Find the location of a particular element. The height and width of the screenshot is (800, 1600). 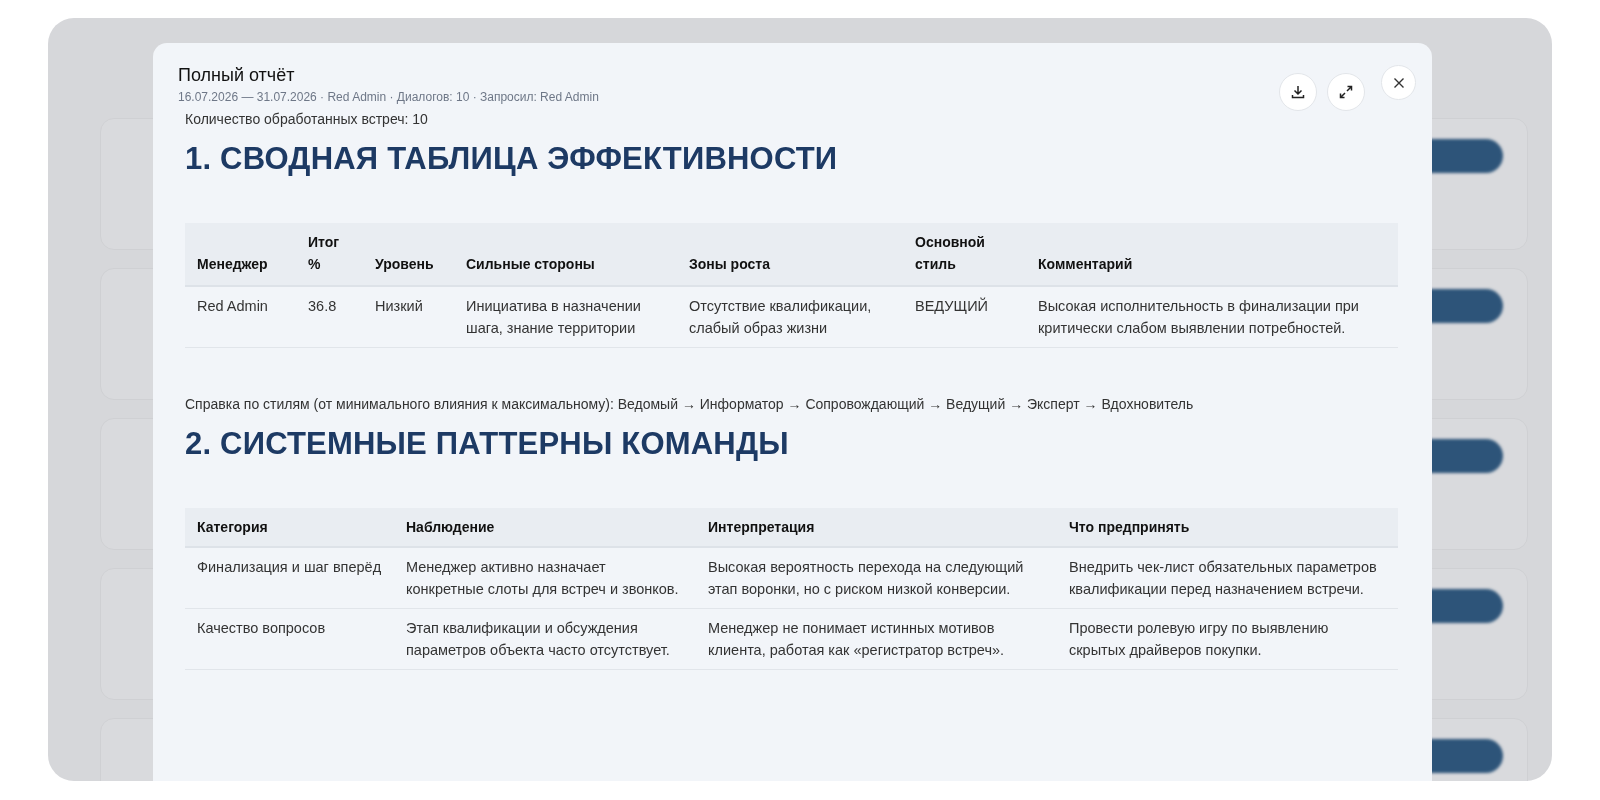

table-cell: Высокая исполнительность в финализации при критически слабом выявлении потребностей. is located at coordinates (1198, 317).